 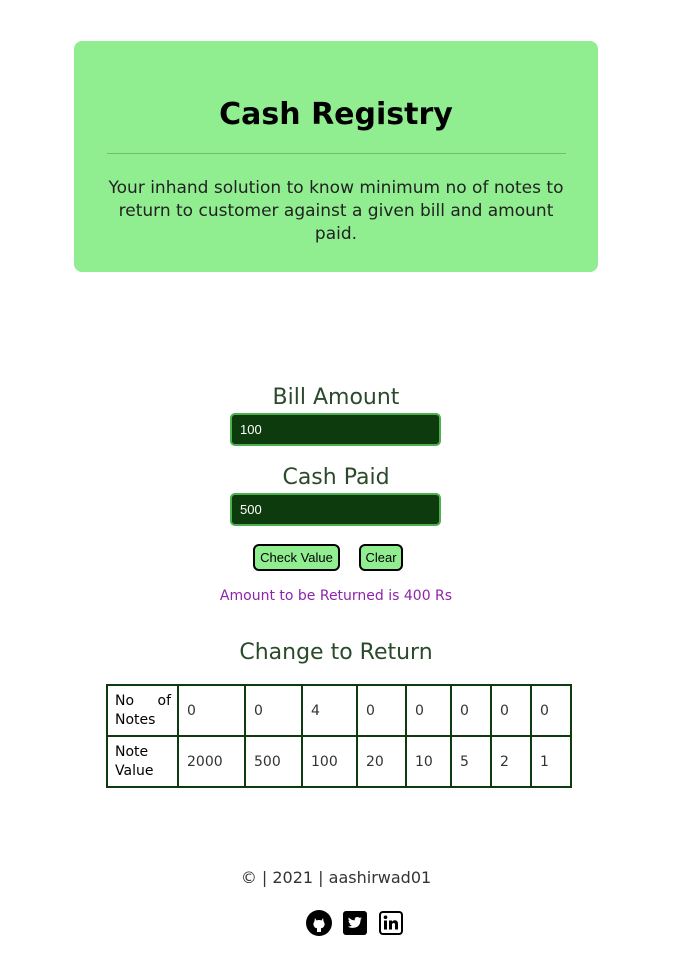 I want to click on page-title: Cash Registry, so click(x=336, y=114).